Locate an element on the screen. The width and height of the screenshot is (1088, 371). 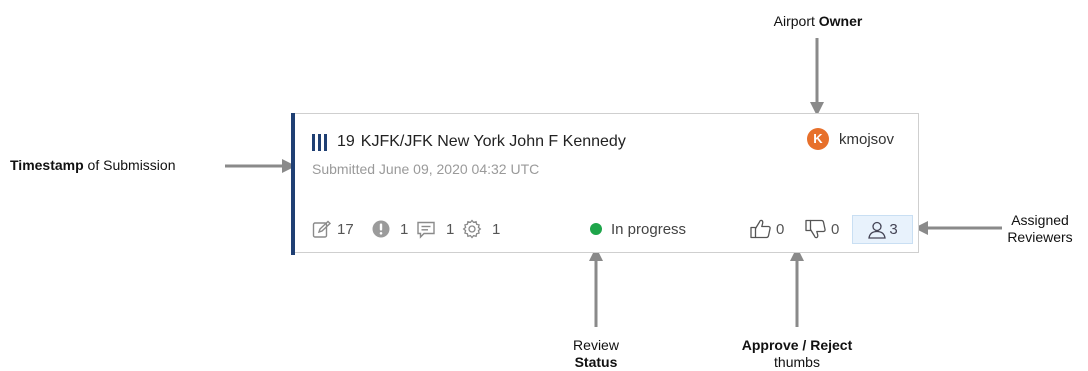
settings-stat: 1 is located at coordinates (481, 229).